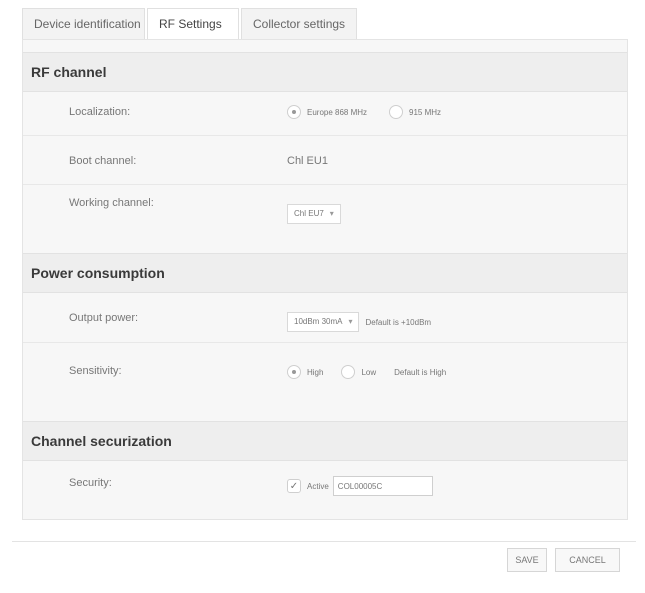 This screenshot has height=593, width=645. Describe the element at coordinates (337, 112) in the screenshot. I see `radio-label-europe-868: Europe 868 MHz` at that location.